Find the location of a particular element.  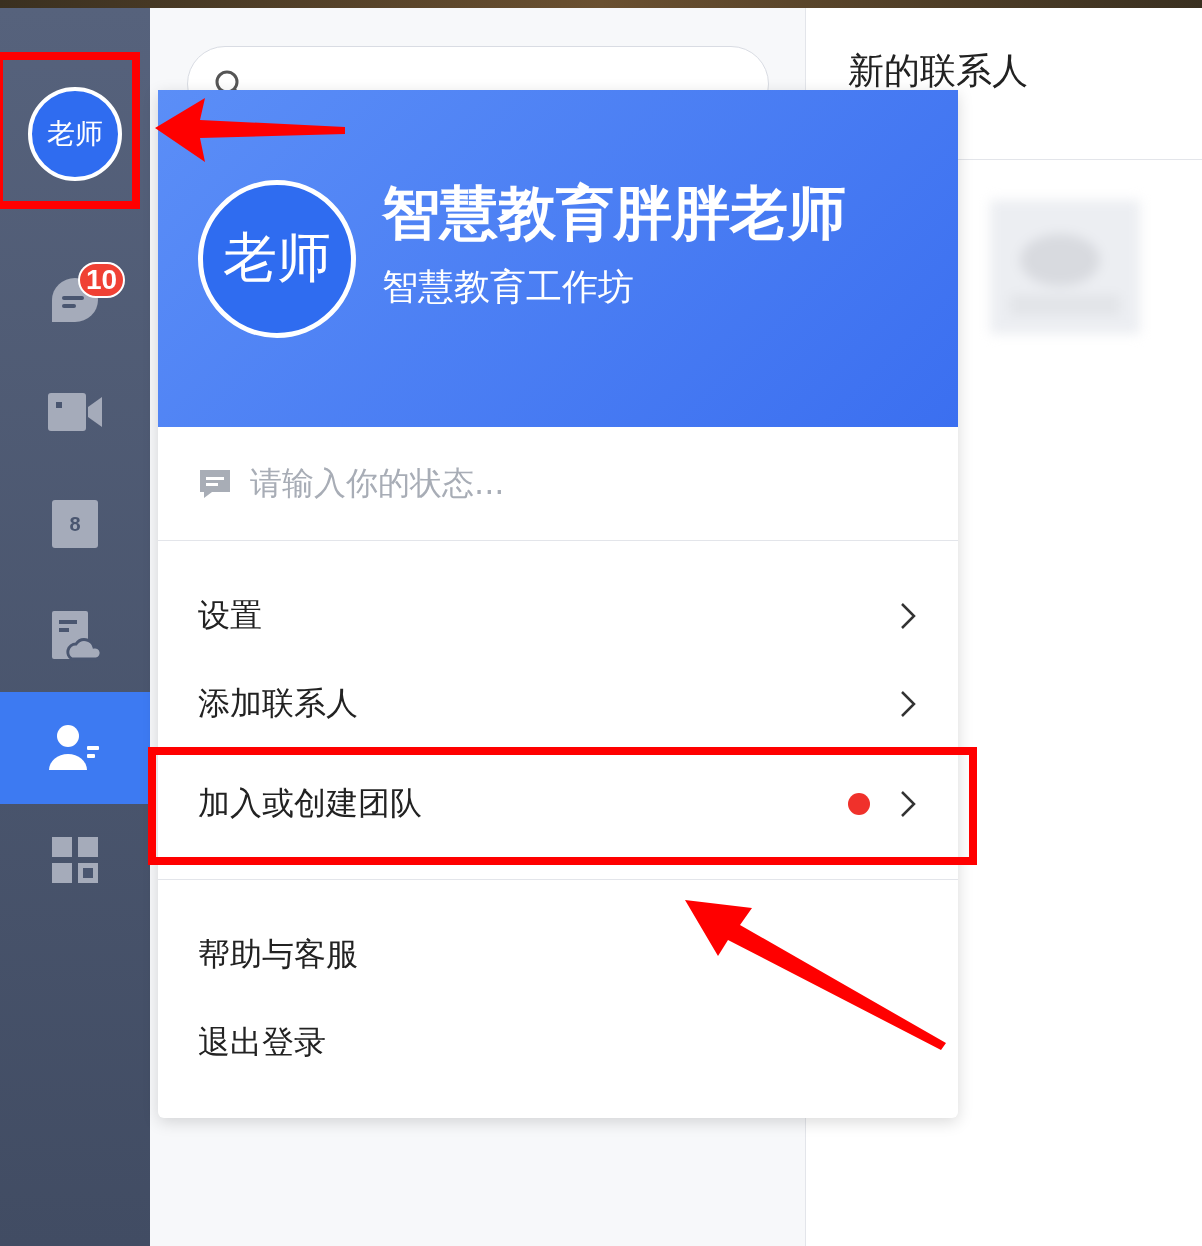

menu-item: 加入或创建团队 is located at coordinates (558, 804).